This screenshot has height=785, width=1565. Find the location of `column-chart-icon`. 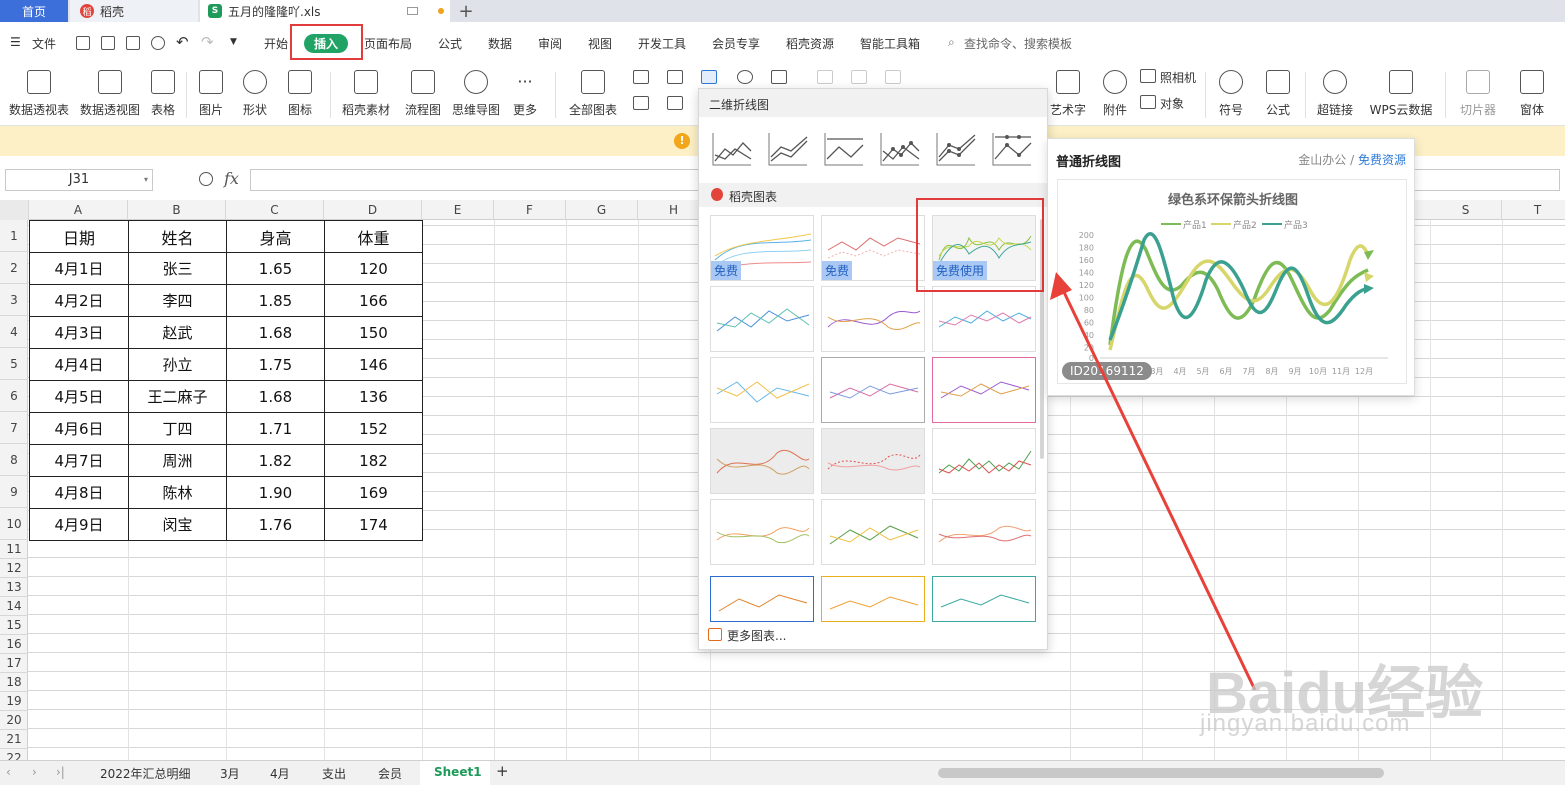

column-chart-icon is located at coordinates (641, 77).